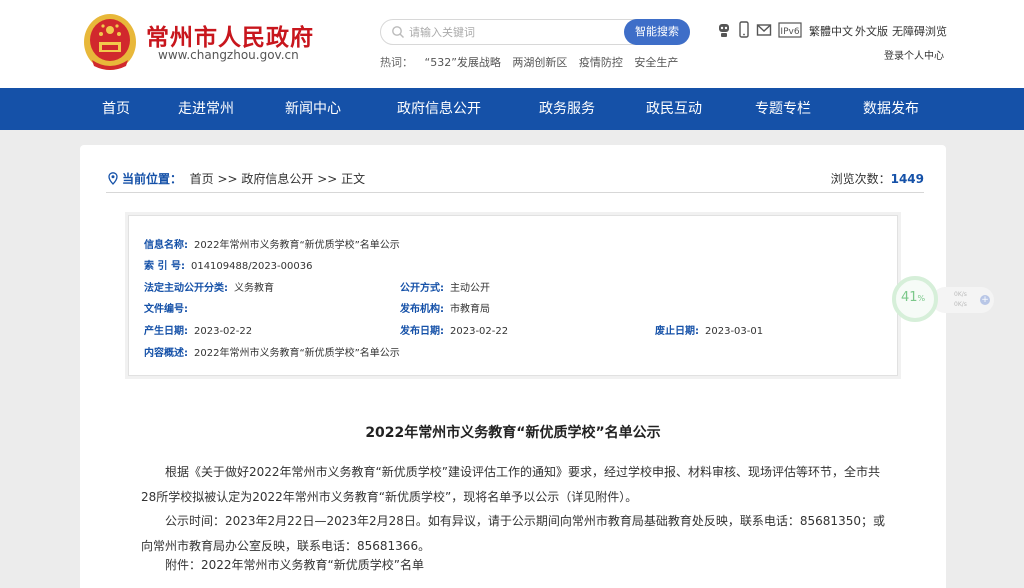  What do you see at coordinates (512, 109) in the screenshot?
I see `main-nav: 首页 走进常州 新闻中心 政府信息公开 政务服务 政民互动 专题专栏 数据发布` at bounding box center [512, 109].